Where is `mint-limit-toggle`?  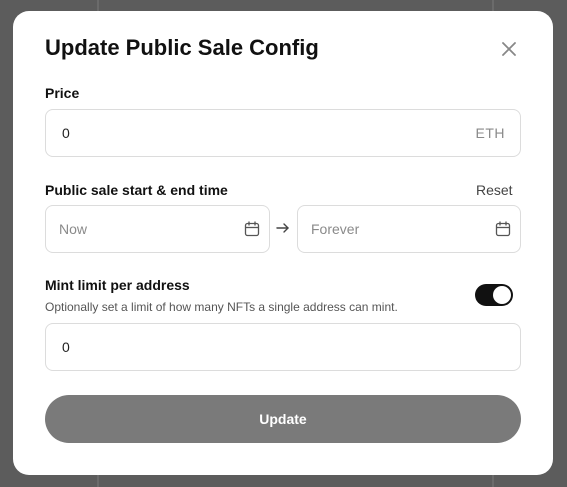 mint-limit-toggle is located at coordinates (494, 295).